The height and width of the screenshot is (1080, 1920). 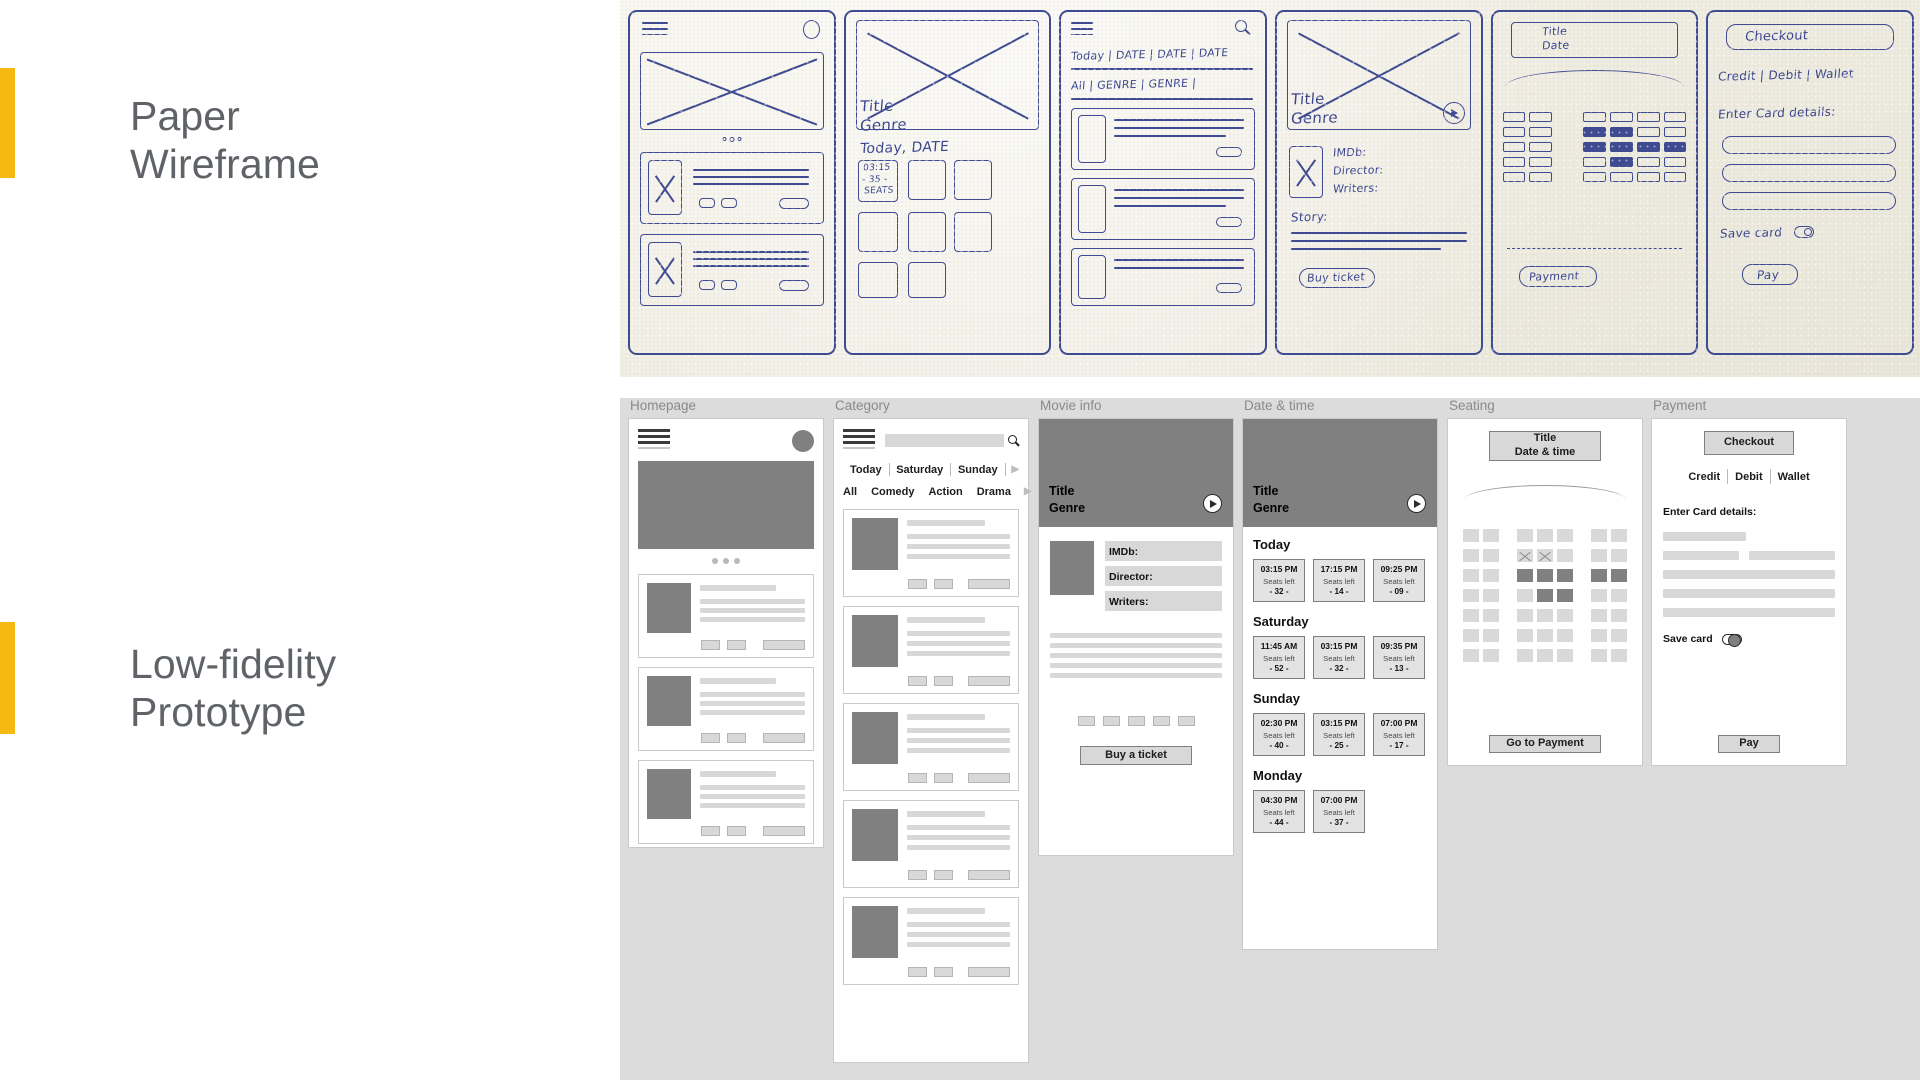 What do you see at coordinates (1399, 580) in the screenshot?
I see `showtime-button: 09:25 PM Seats left - 09 -` at bounding box center [1399, 580].